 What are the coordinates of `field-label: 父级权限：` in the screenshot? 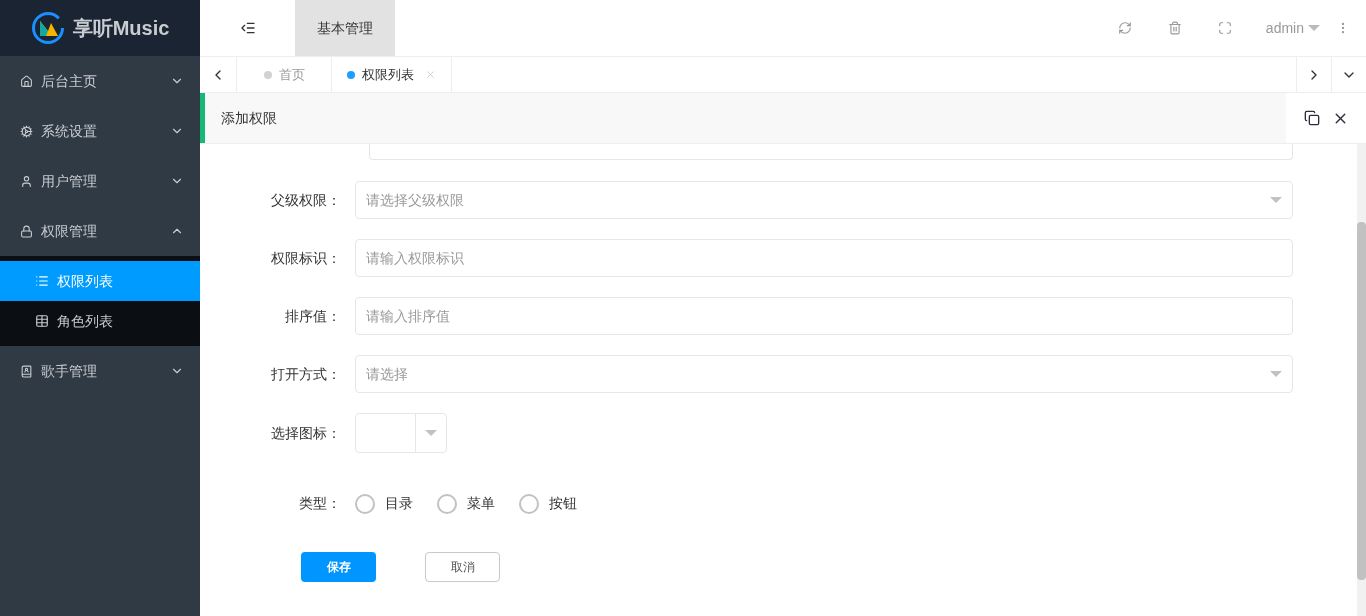 It's located at (306, 200).